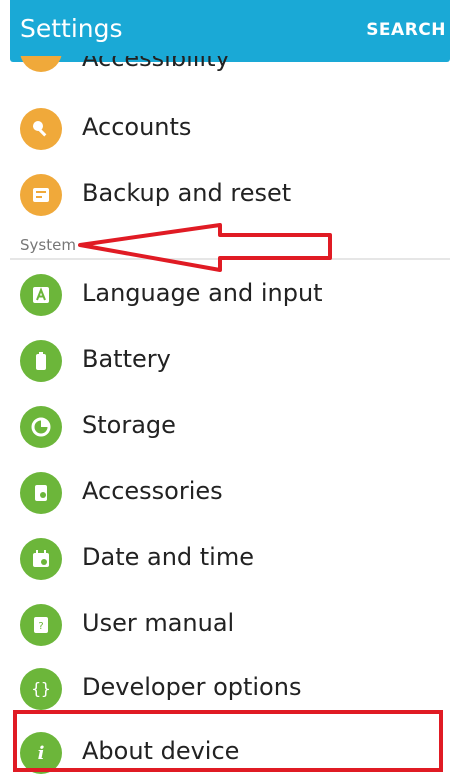  Describe the element at coordinates (41, 129) in the screenshot. I see `key-icon` at that location.